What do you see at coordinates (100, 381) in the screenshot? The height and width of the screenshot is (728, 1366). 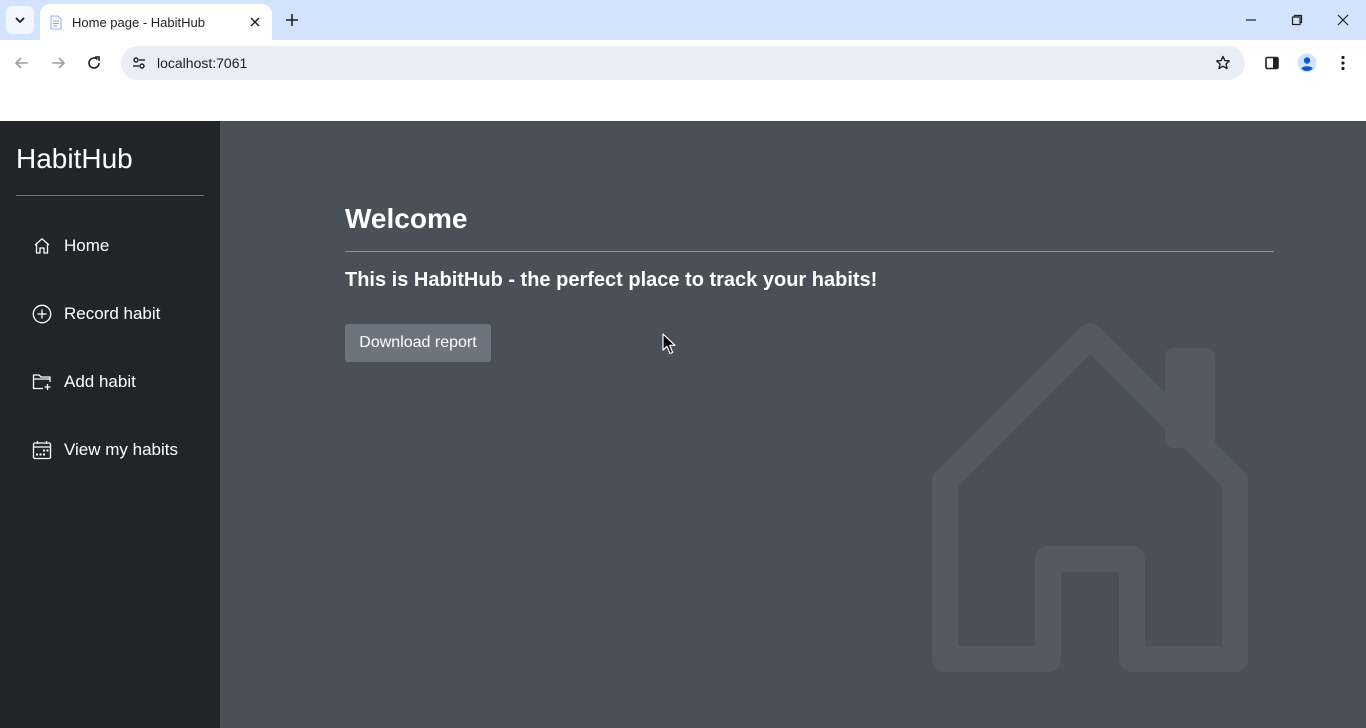 I see `sidebar-item-label: Add habit` at bounding box center [100, 381].